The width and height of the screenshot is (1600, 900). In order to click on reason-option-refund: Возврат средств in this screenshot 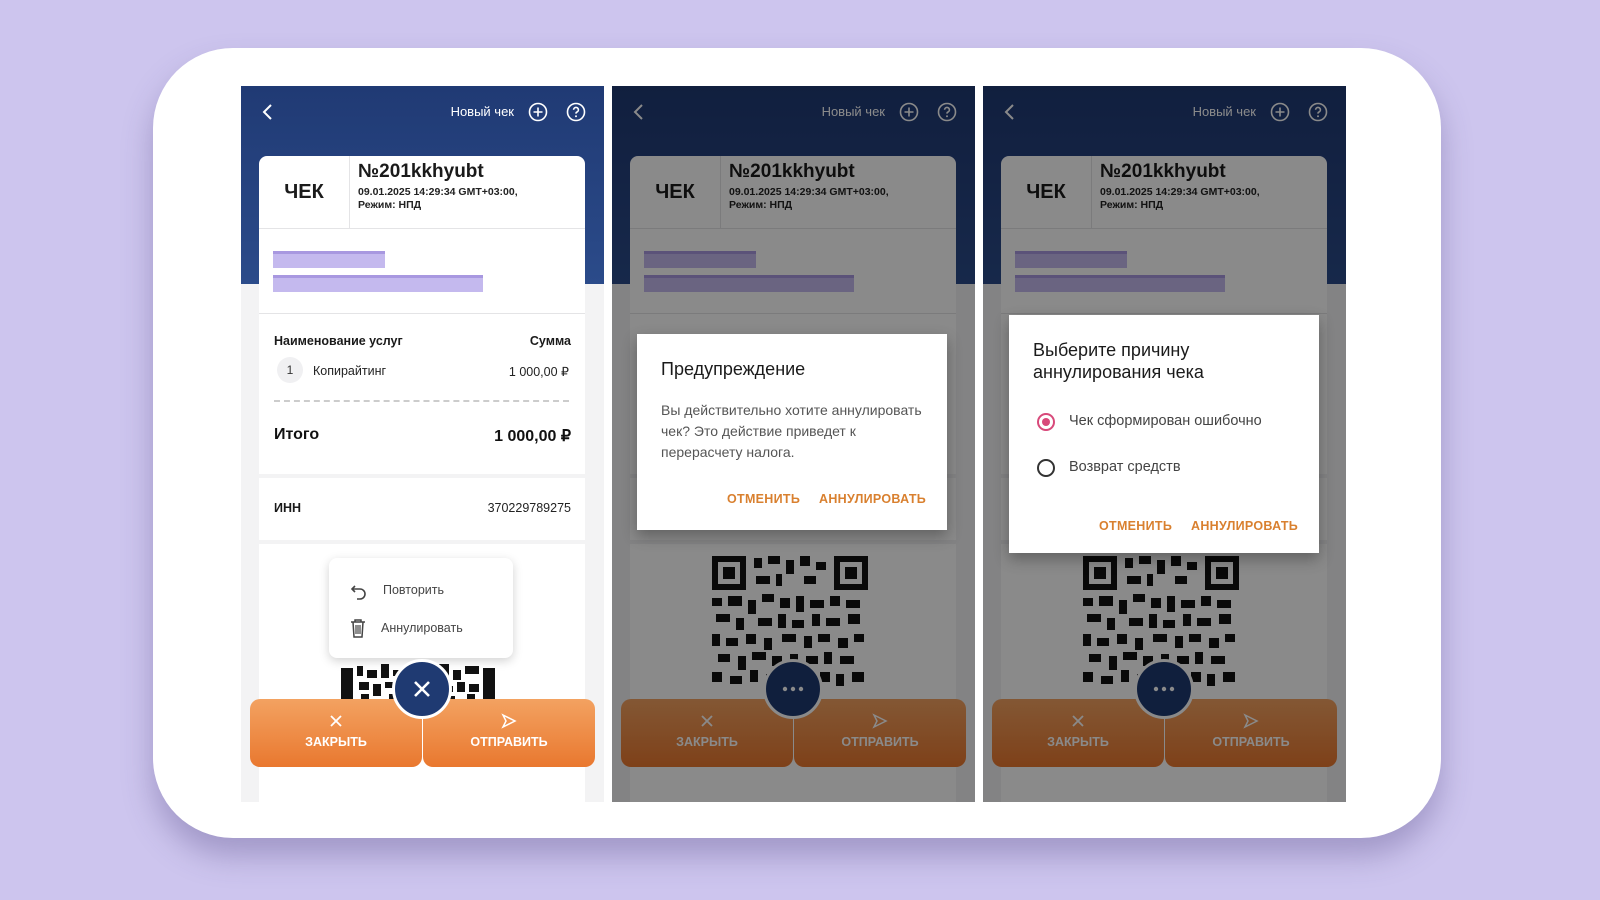, I will do `click(1125, 467)`.